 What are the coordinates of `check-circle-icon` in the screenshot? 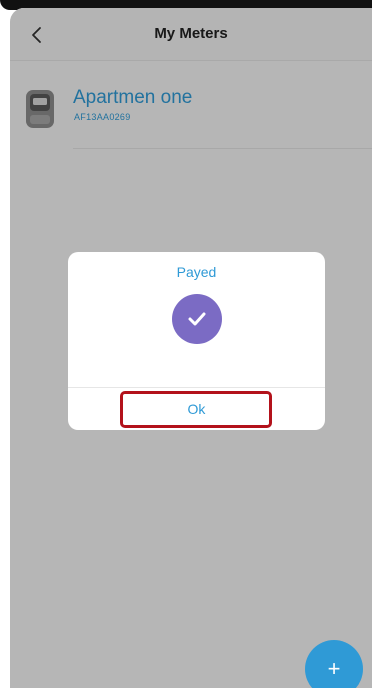 It's located at (197, 319).